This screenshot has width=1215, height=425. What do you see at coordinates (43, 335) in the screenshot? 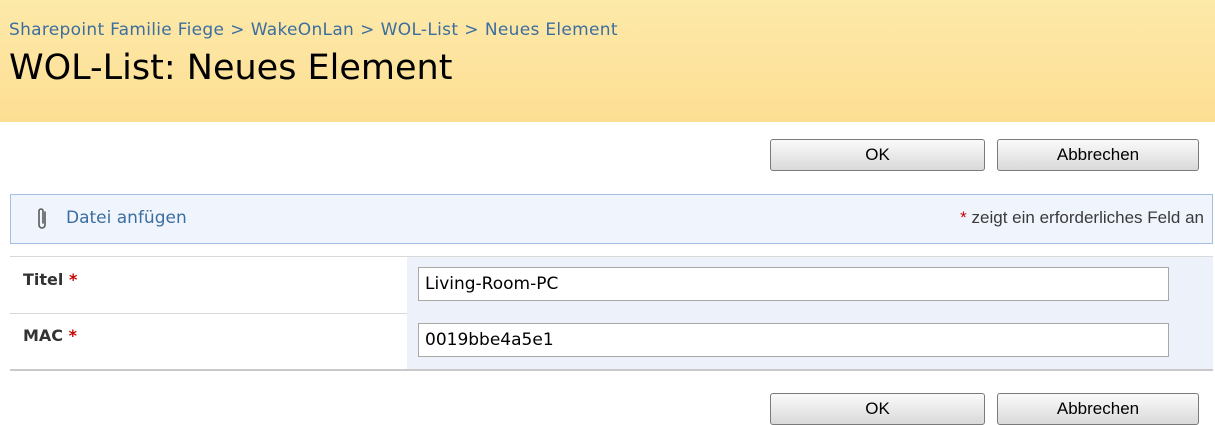
I see `mac-label-text: MAC` at bounding box center [43, 335].